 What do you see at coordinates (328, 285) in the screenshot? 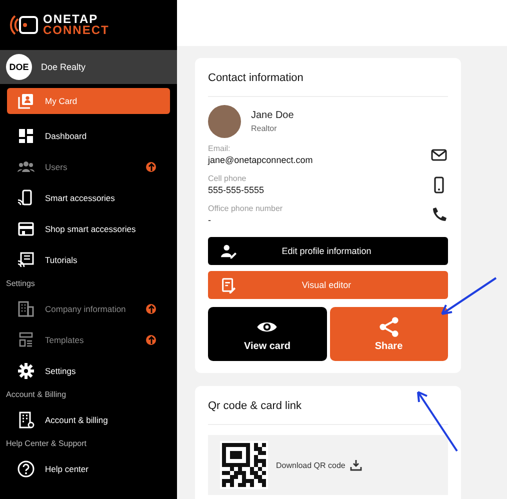
I see `visual-editor-button: Visual editor` at bounding box center [328, 285].